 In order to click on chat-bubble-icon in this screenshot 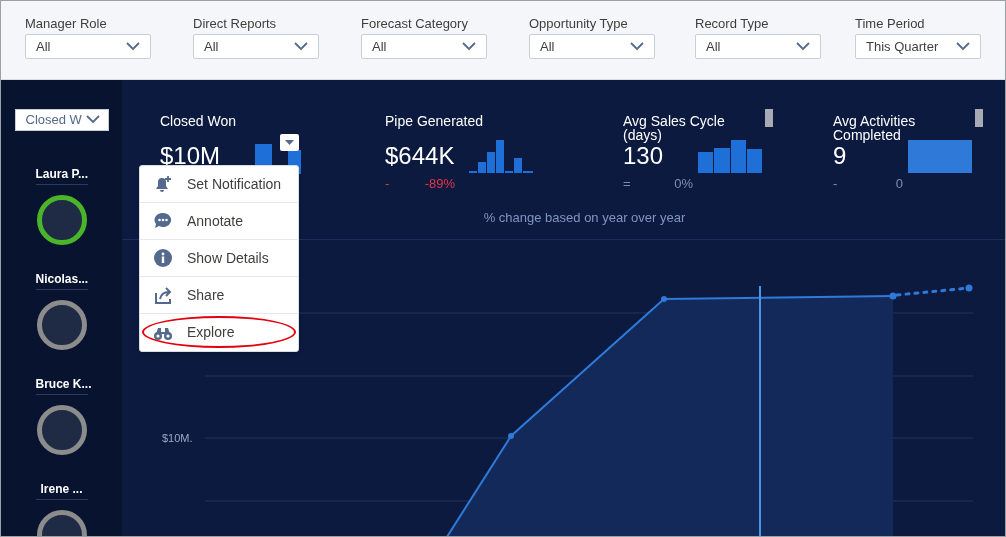, I will do `click(163, 221)`.